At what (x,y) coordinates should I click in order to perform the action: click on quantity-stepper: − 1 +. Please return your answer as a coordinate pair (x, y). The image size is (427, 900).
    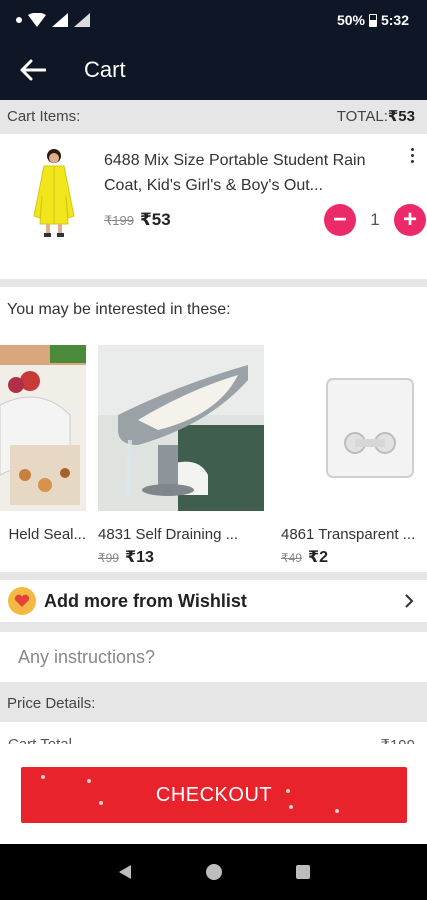
    Looking at the image, I should click on (375, 220).